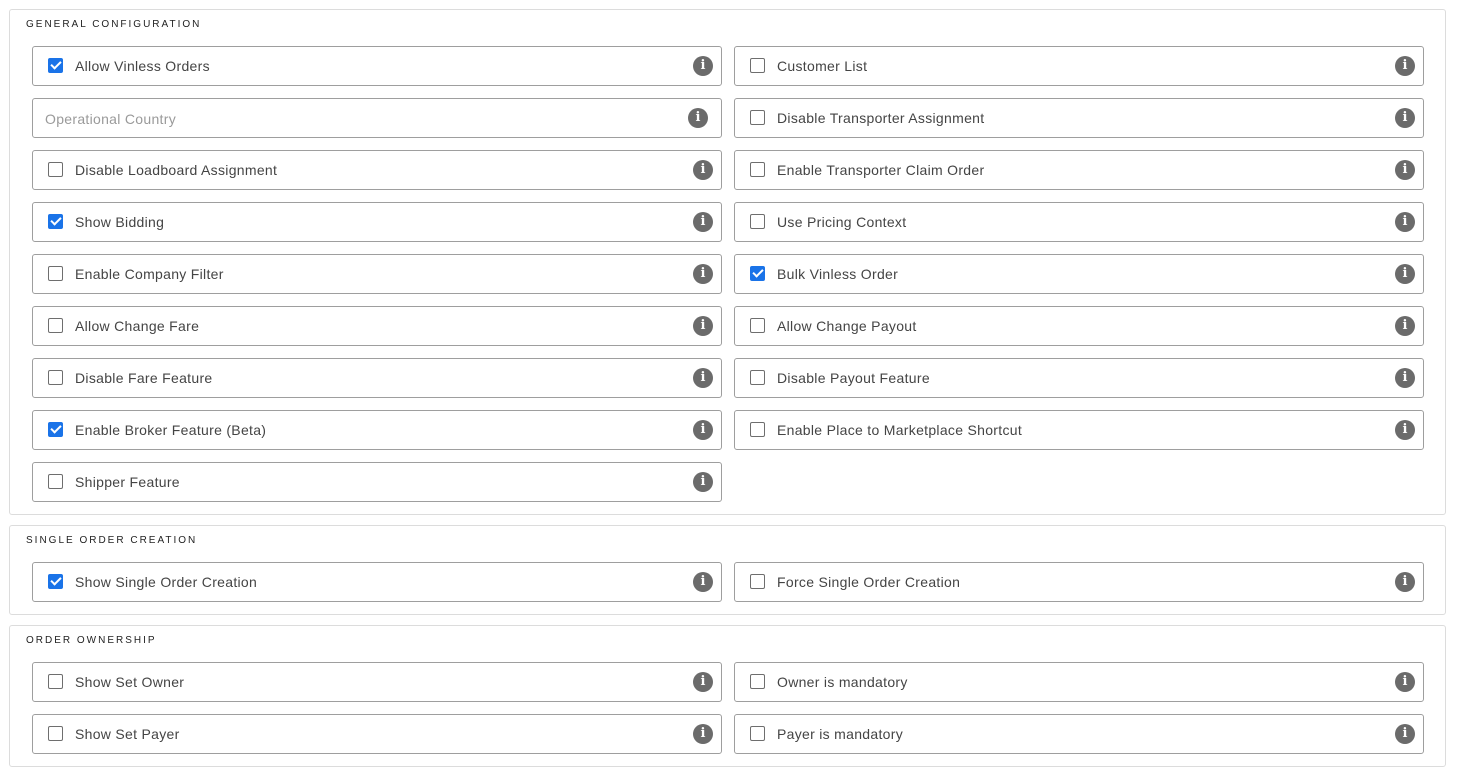 The width and height of the screenshot is (1464, 772). Describe the element at coordinates (55, 481) in the screenshot. I see `shipper-feature-checkbox` at that location.